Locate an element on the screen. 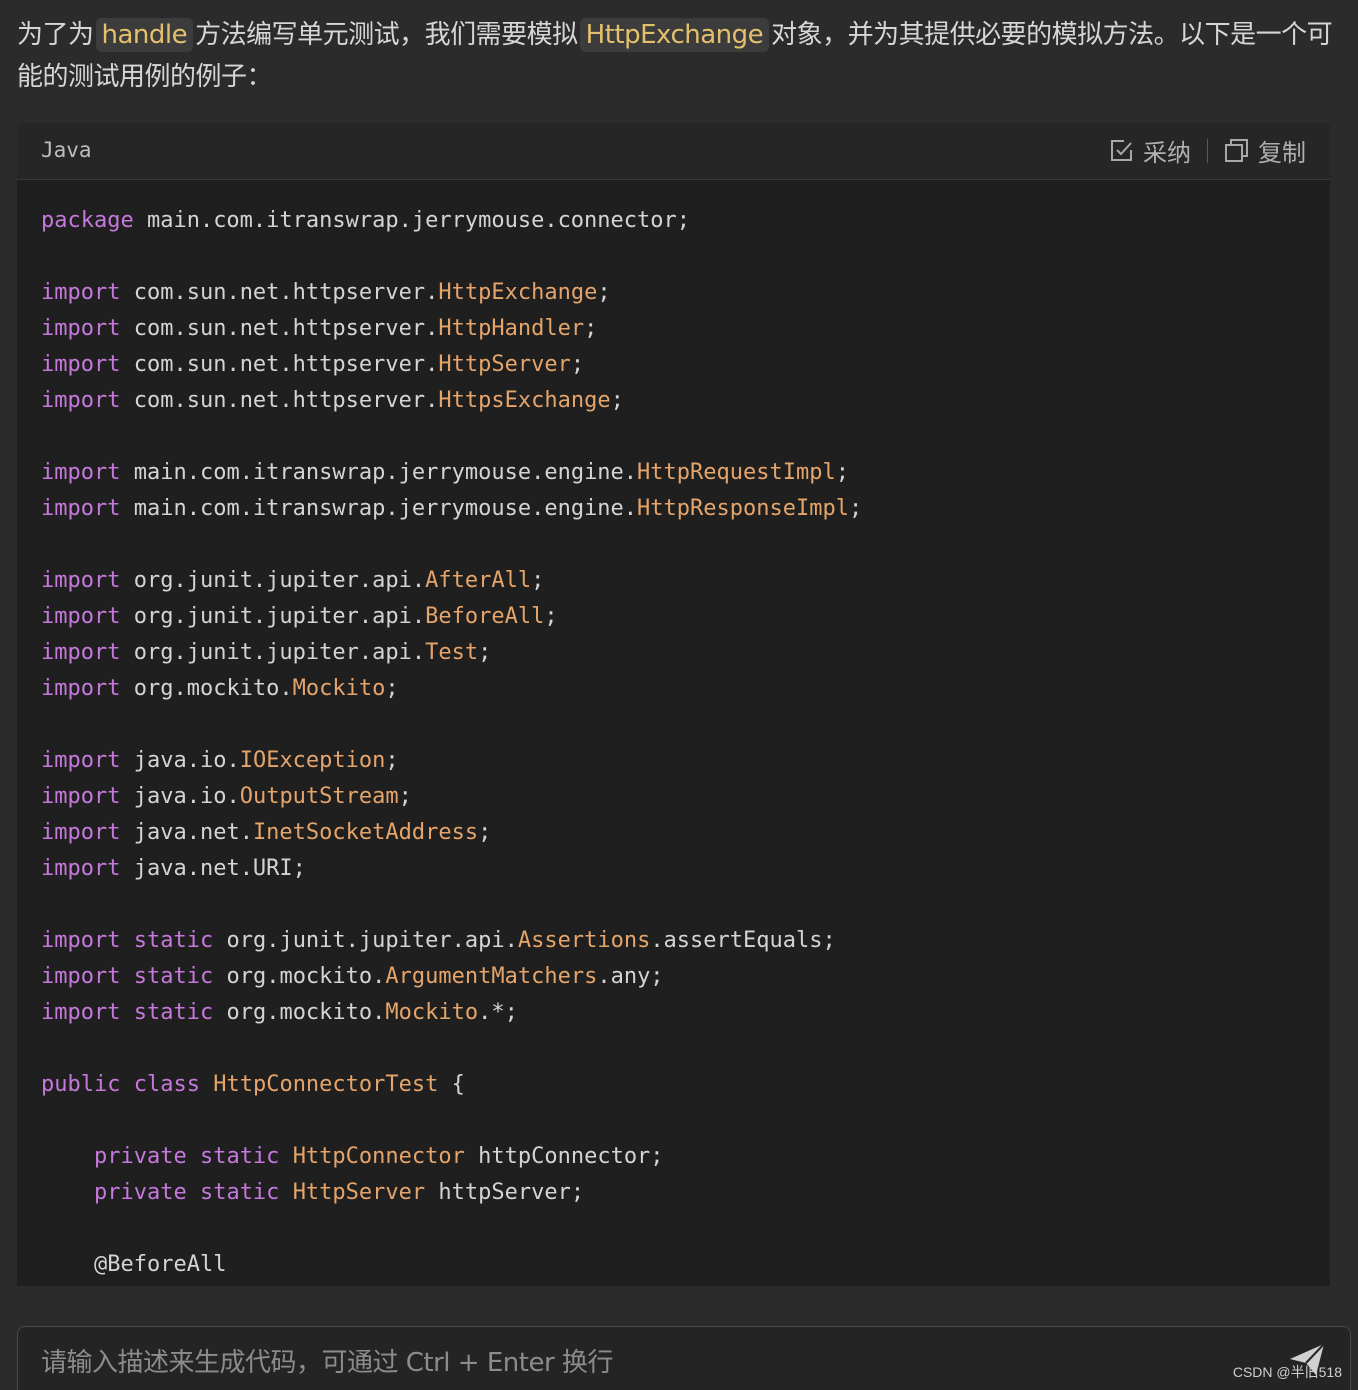 The width and height of the screenshot is (1358, 1390). code-token: HttpHandler is located at coordinates (511, 328).